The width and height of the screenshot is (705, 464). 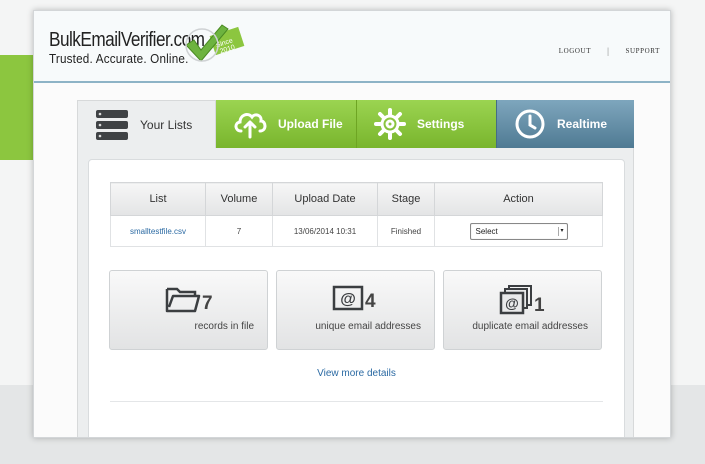 What do you see at coordinates (356, 401) in the screenshot?
I see `panel-divider` at bounding box center [356, 401].